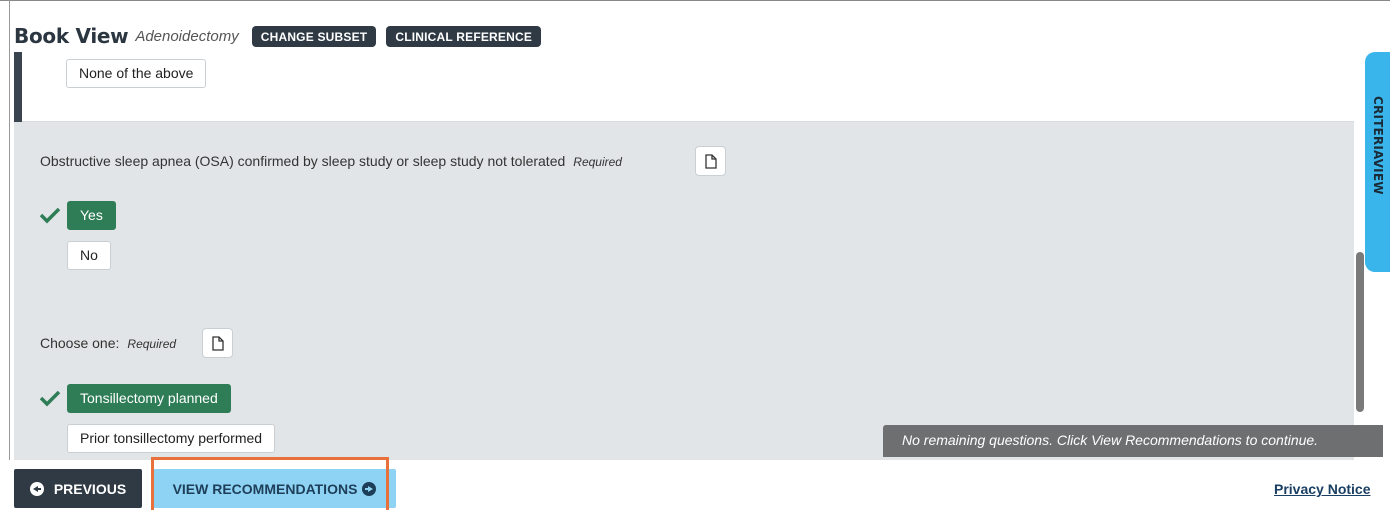  Describe the element at coordinates (80, 343) in the screenshot. I see `question-label: Choose one:` at that location.